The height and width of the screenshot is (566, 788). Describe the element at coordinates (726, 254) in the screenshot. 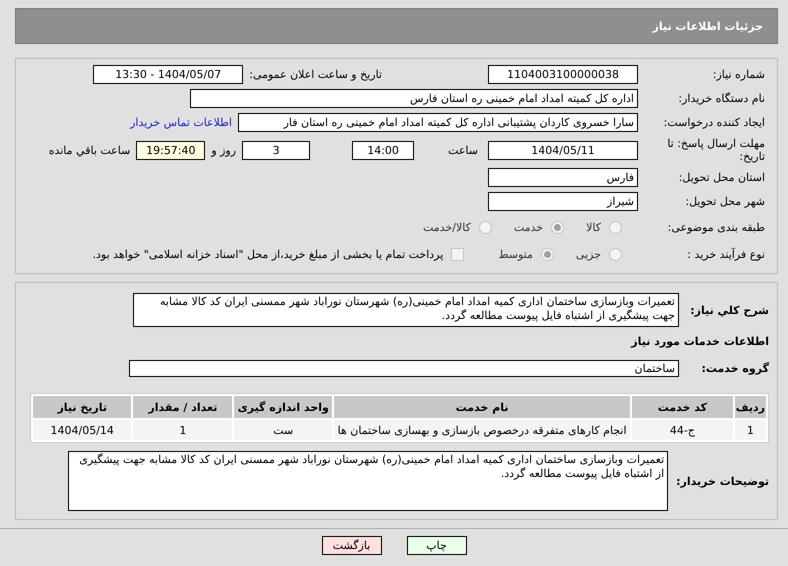

I see `field-label: نوع فرآیند خرید :` at that location.